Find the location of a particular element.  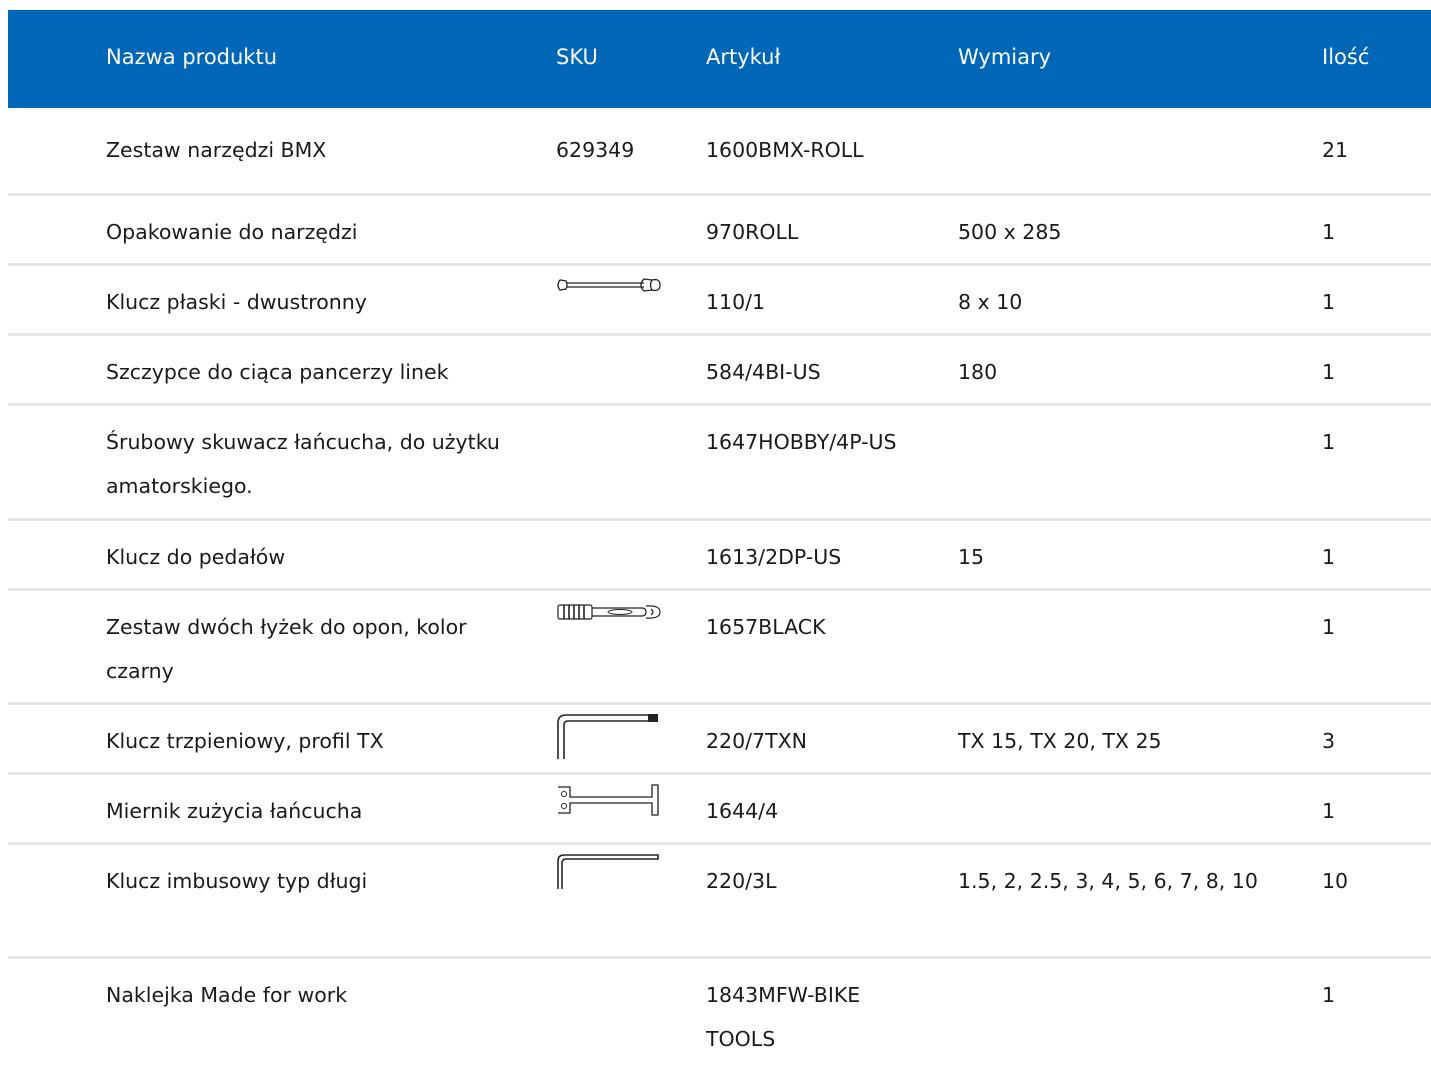

row-qty: 3 is located at coordinates (1329, 741).